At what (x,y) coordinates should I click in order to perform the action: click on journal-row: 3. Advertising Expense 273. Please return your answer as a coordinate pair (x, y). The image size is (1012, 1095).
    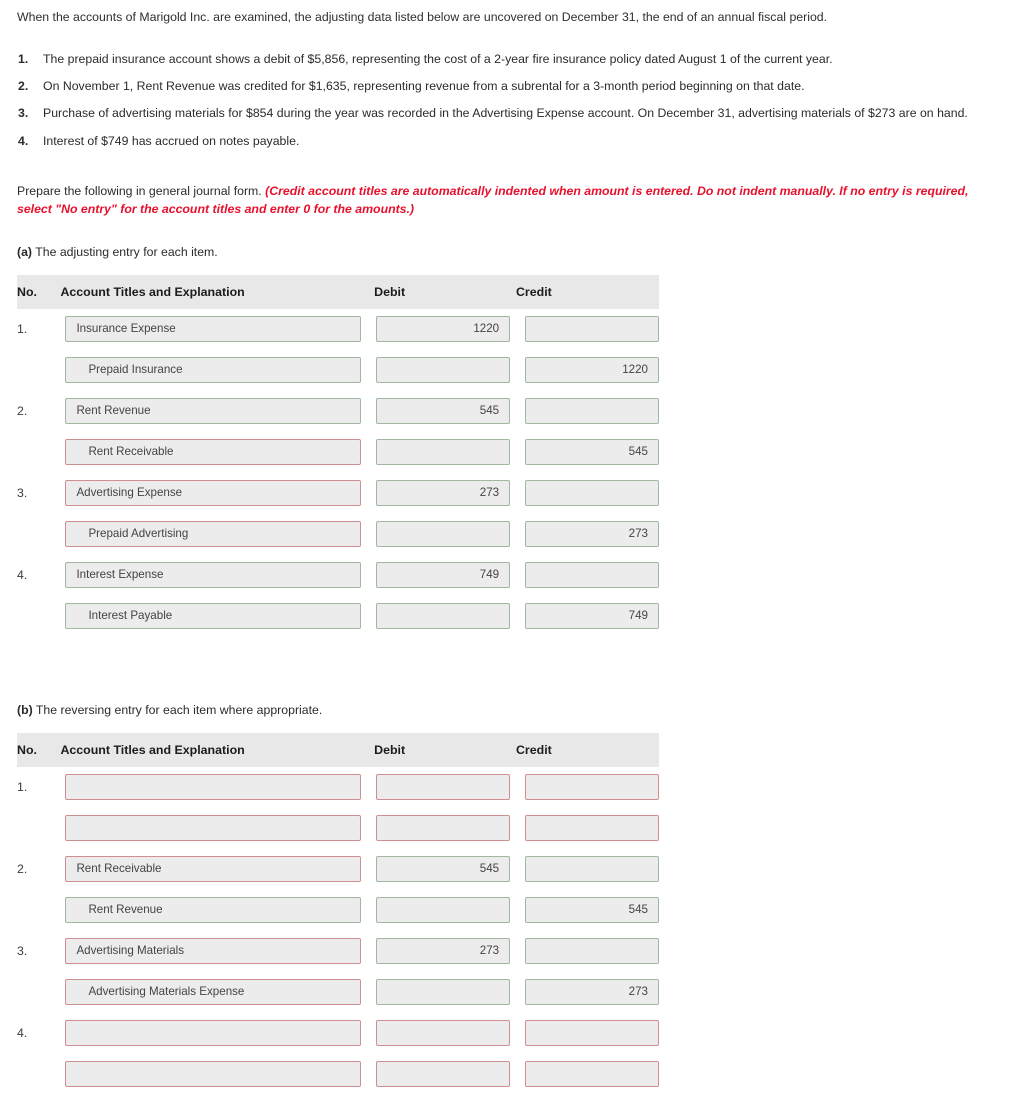
    Looking at the image, I should click on (338, 493).